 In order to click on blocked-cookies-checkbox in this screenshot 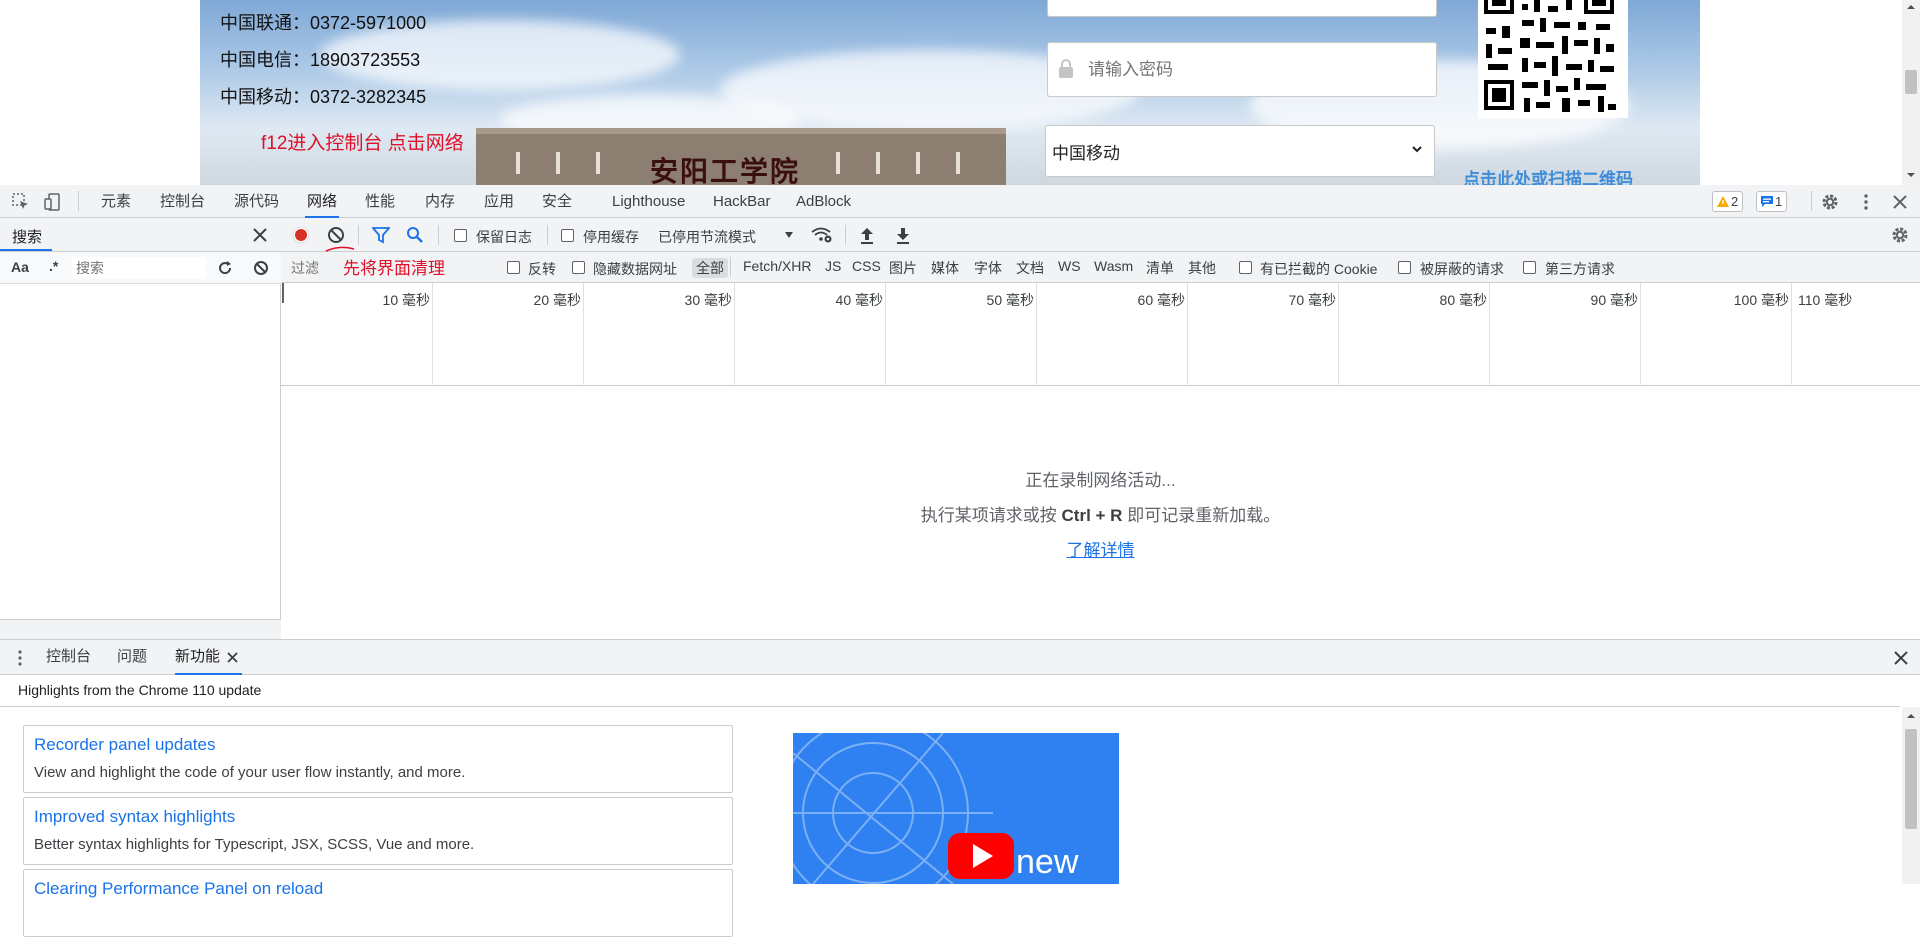, I will do `click(1245, 267)`.